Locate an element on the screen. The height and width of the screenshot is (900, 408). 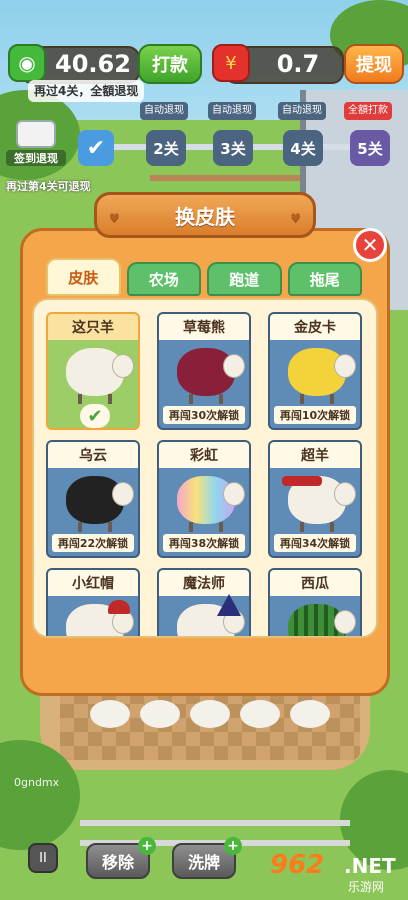
skin-card: 乌云 再闯22次解锁 is located at coordinates (93, 499).